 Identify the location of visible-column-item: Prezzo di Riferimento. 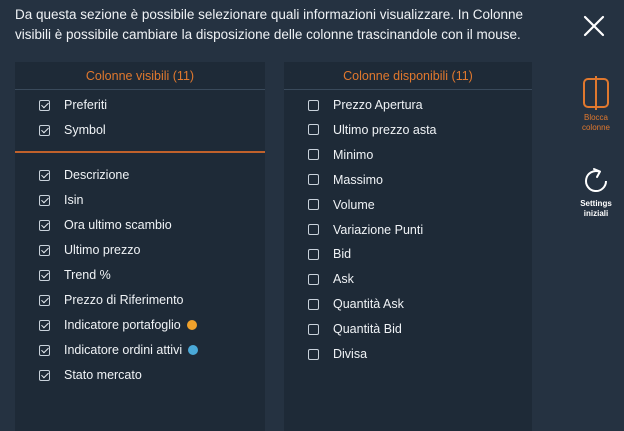
(111, 300).